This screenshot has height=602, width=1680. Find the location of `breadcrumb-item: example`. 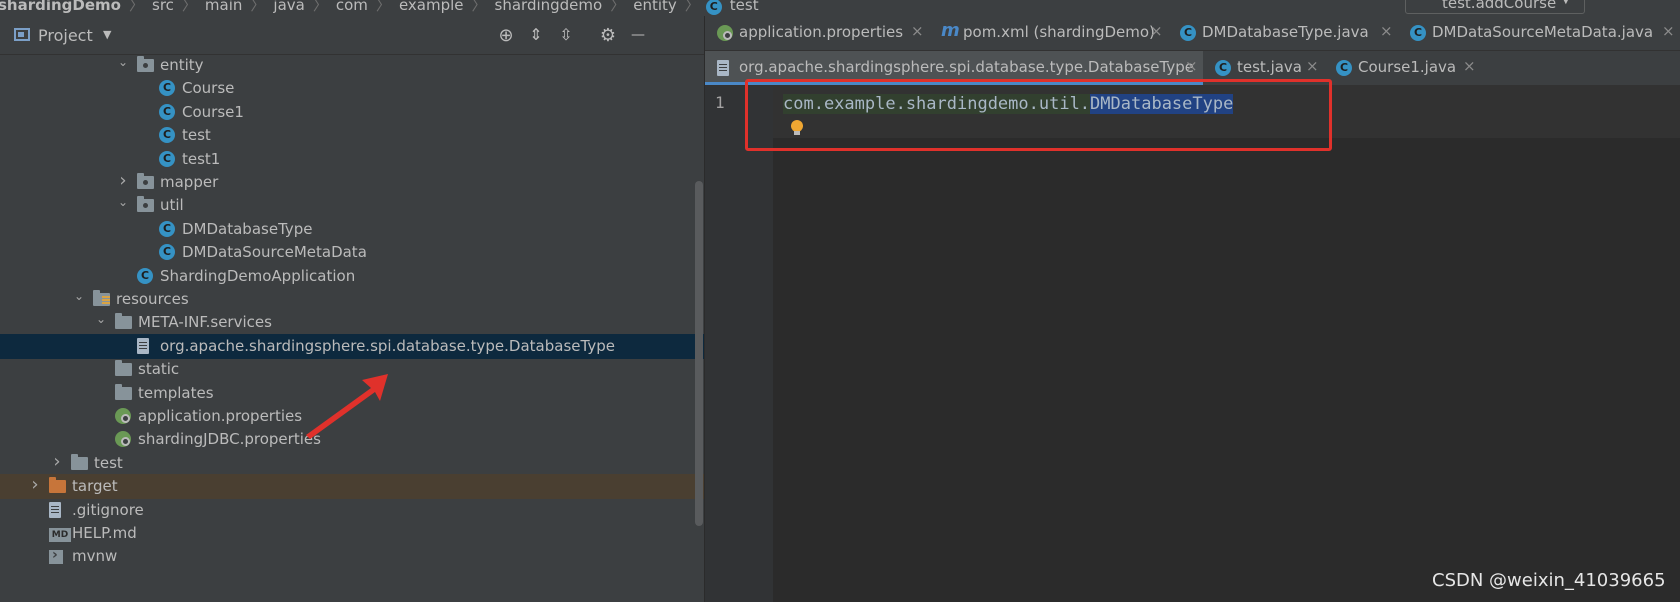

breadcrumb-item: example is located at coordinates (431, 6).